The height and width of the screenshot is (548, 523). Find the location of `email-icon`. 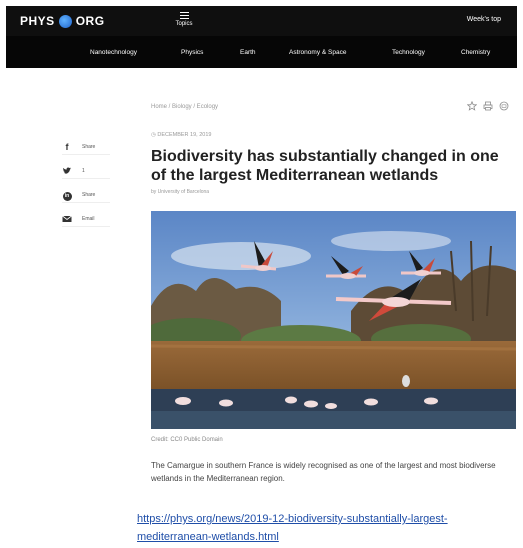

email-icon is located at coordinates (67, 218).